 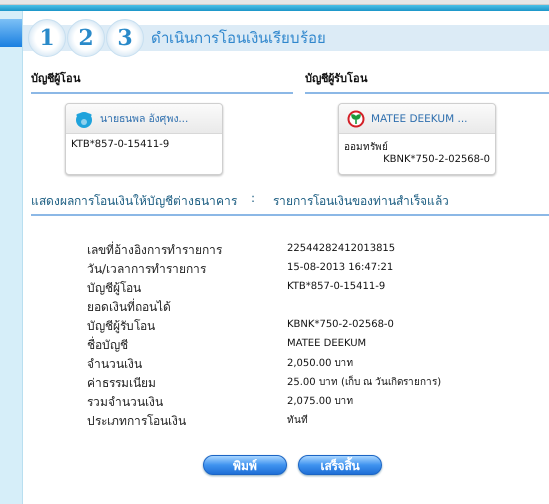 I want to click on account-type: ออมทรัพย์, so click(x=366, y=147).